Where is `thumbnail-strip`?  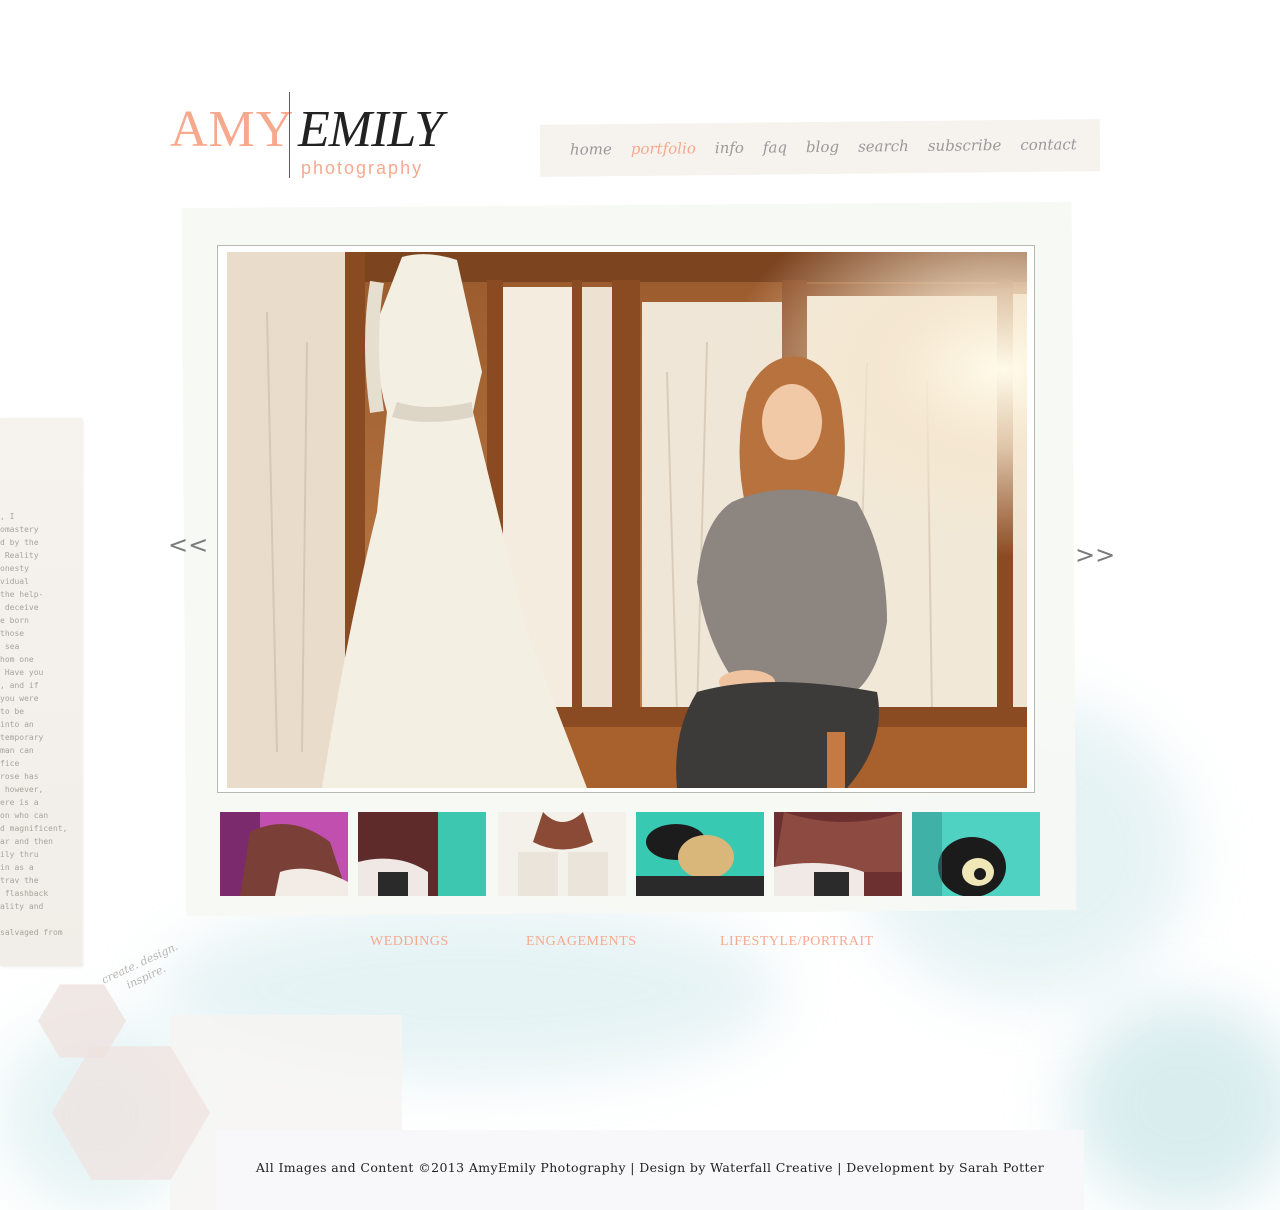
thumbnail-strip is located at coordinates (630, 854).